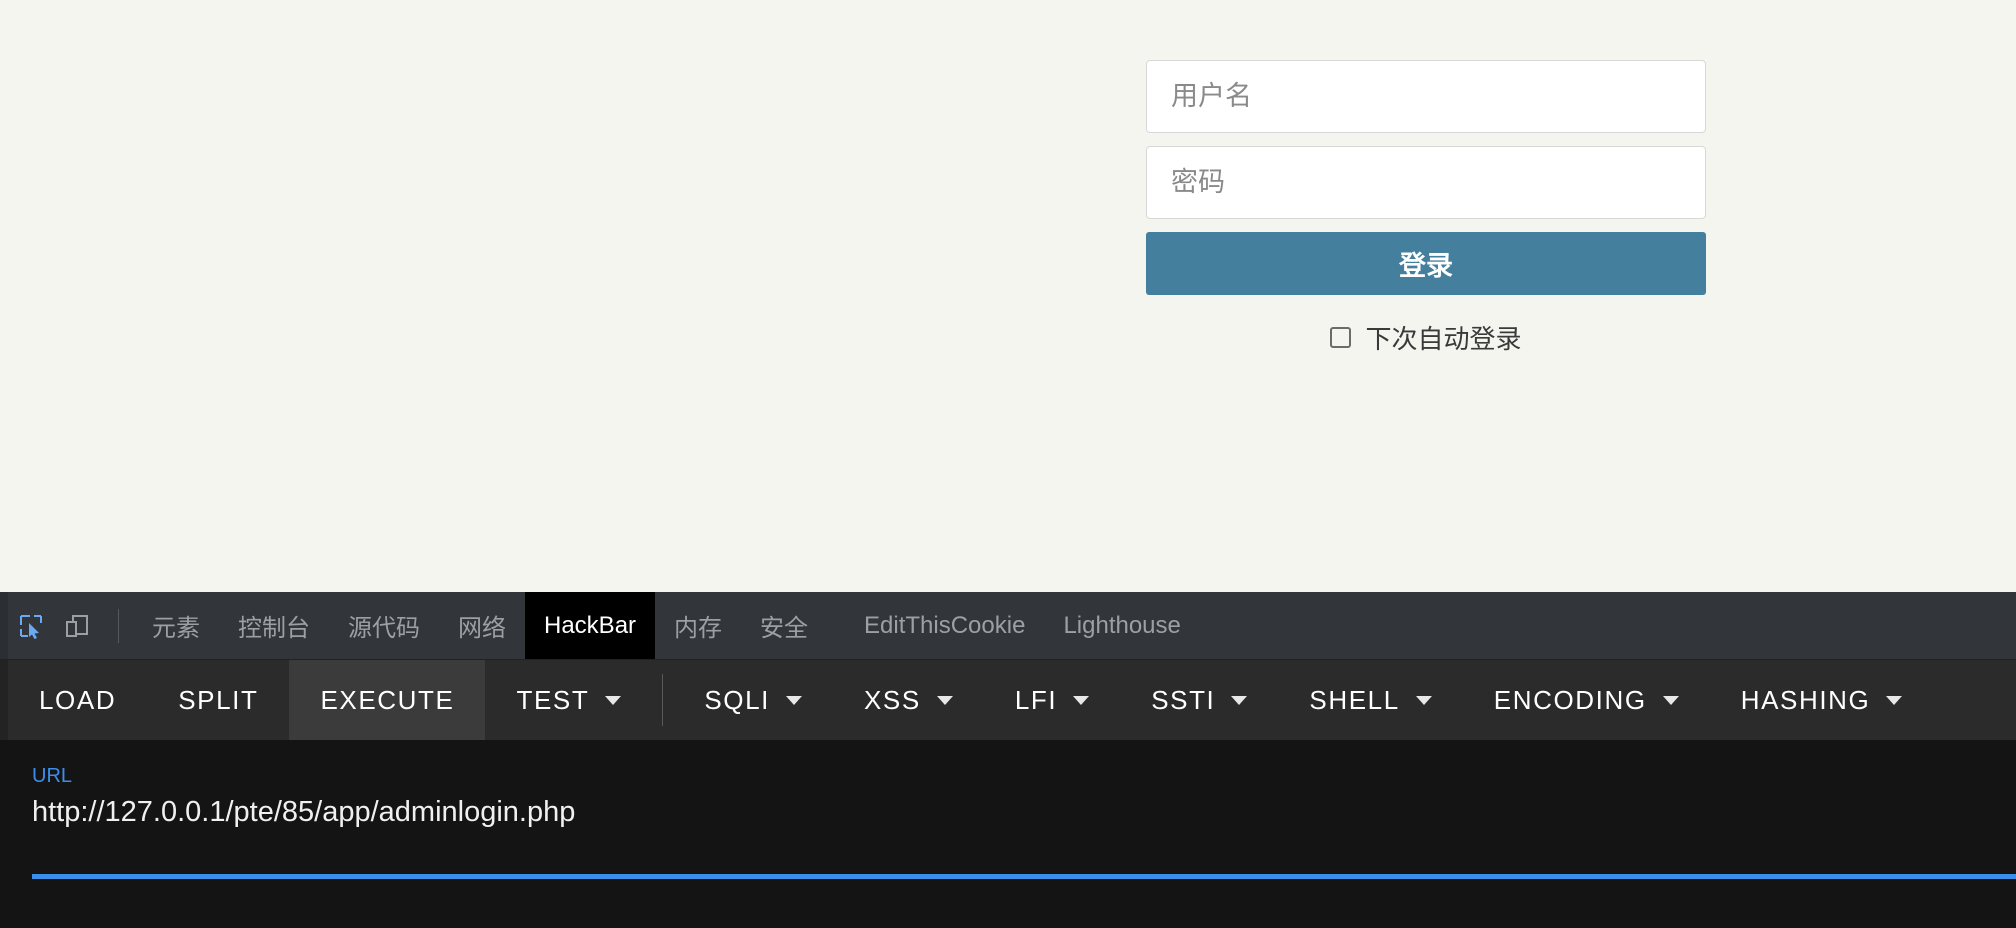  I want to click on hackbar-lfi-label: LFI, so click(1036, 699).